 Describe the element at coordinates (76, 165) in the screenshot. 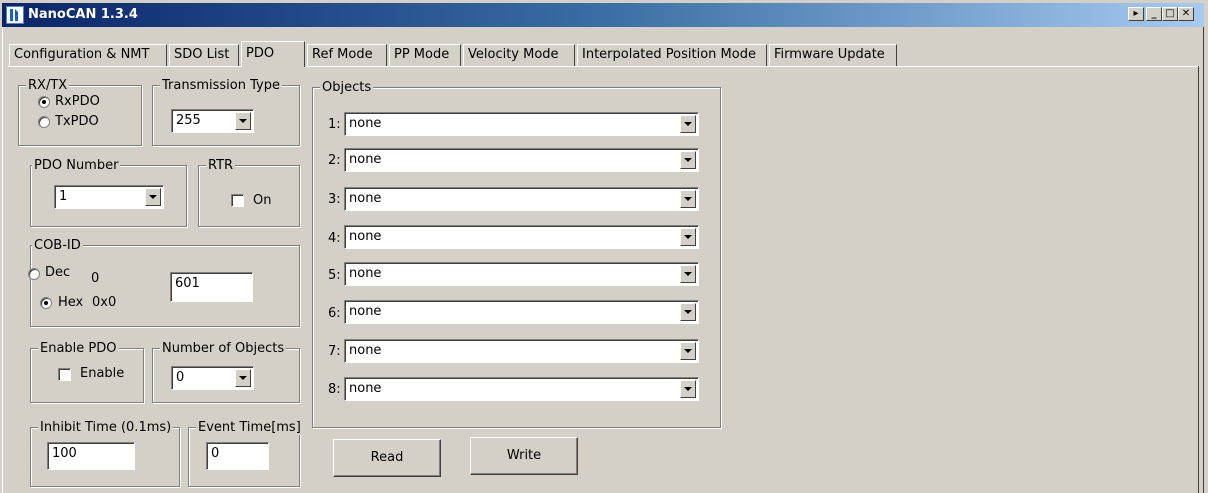

I see `pdo-number-label: PDO Number` at that location.